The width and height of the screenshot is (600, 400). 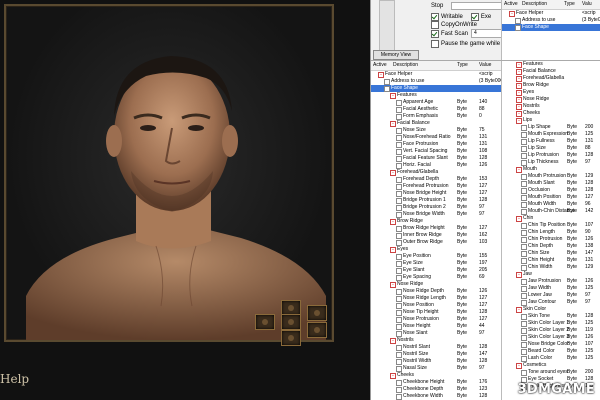 I want to click on table-row: Nose Position Byte 127, so click(x=436, y=305).